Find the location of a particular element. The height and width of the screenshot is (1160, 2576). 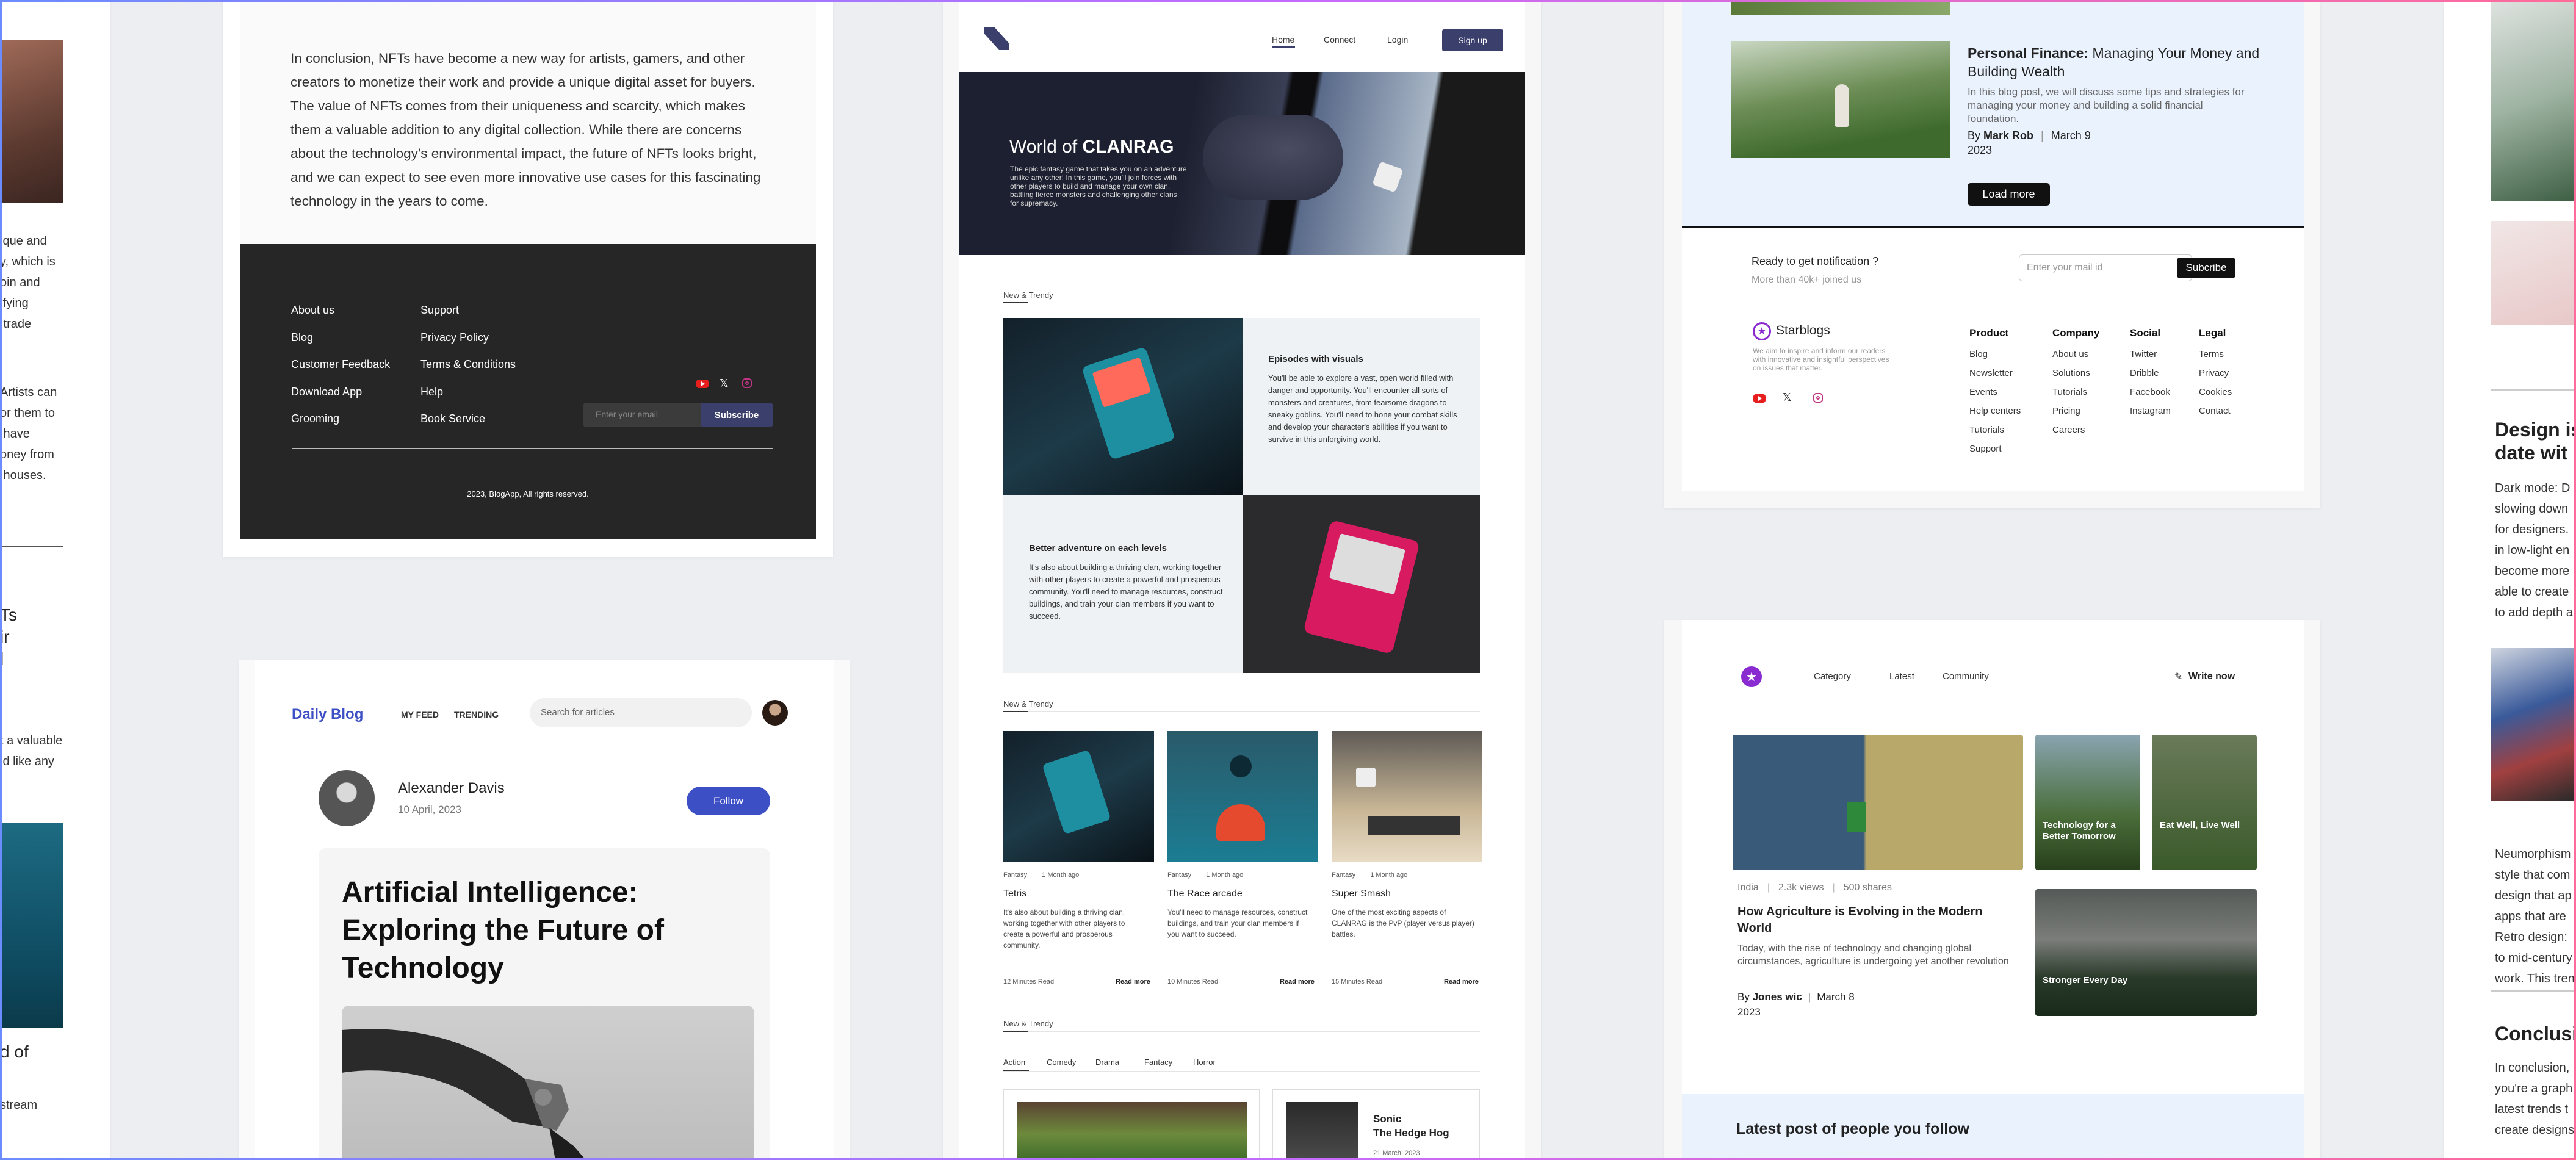

footer-link: Download App is located at coordinates (340, 399).